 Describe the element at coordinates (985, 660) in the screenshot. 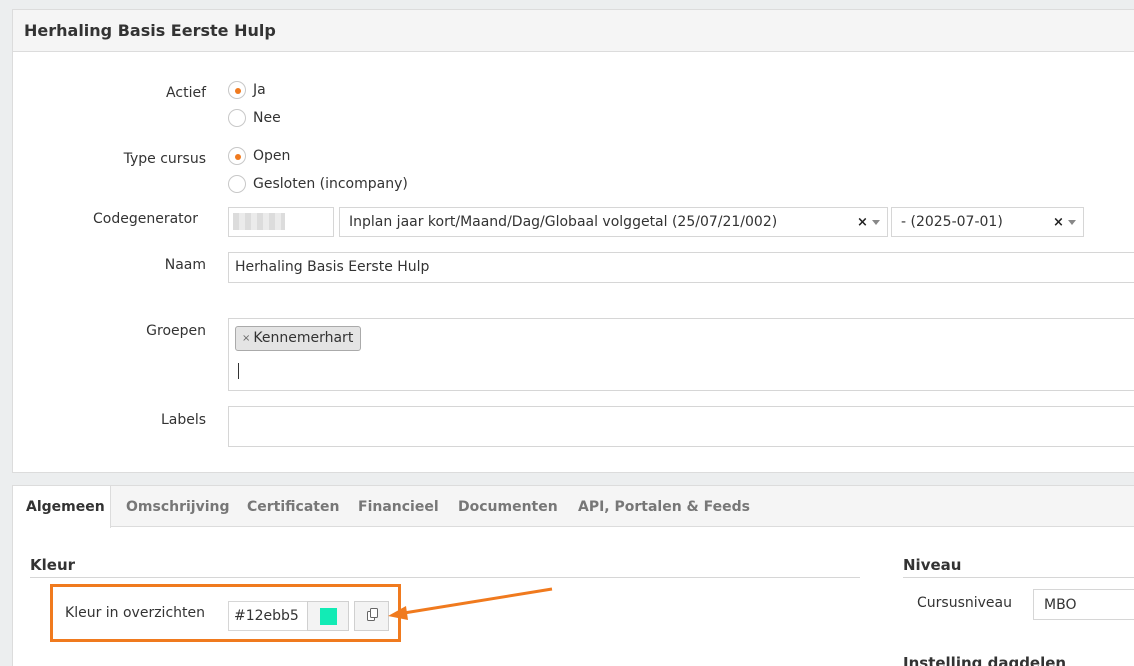

I see `dagdelen-section-title: Instelling dagdelen` at that location.